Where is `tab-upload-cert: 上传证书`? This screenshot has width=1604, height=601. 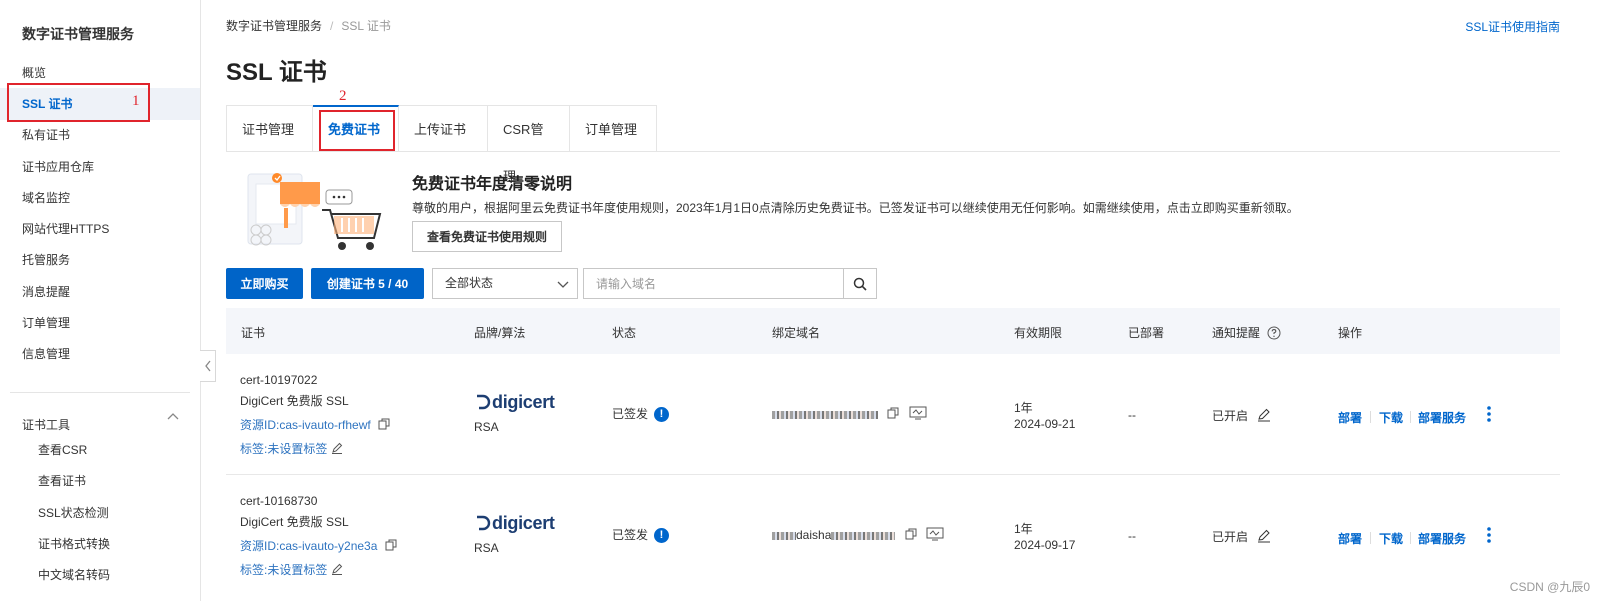 tab-upload-cert: 上传证书 is located at coordinates (443, 128).